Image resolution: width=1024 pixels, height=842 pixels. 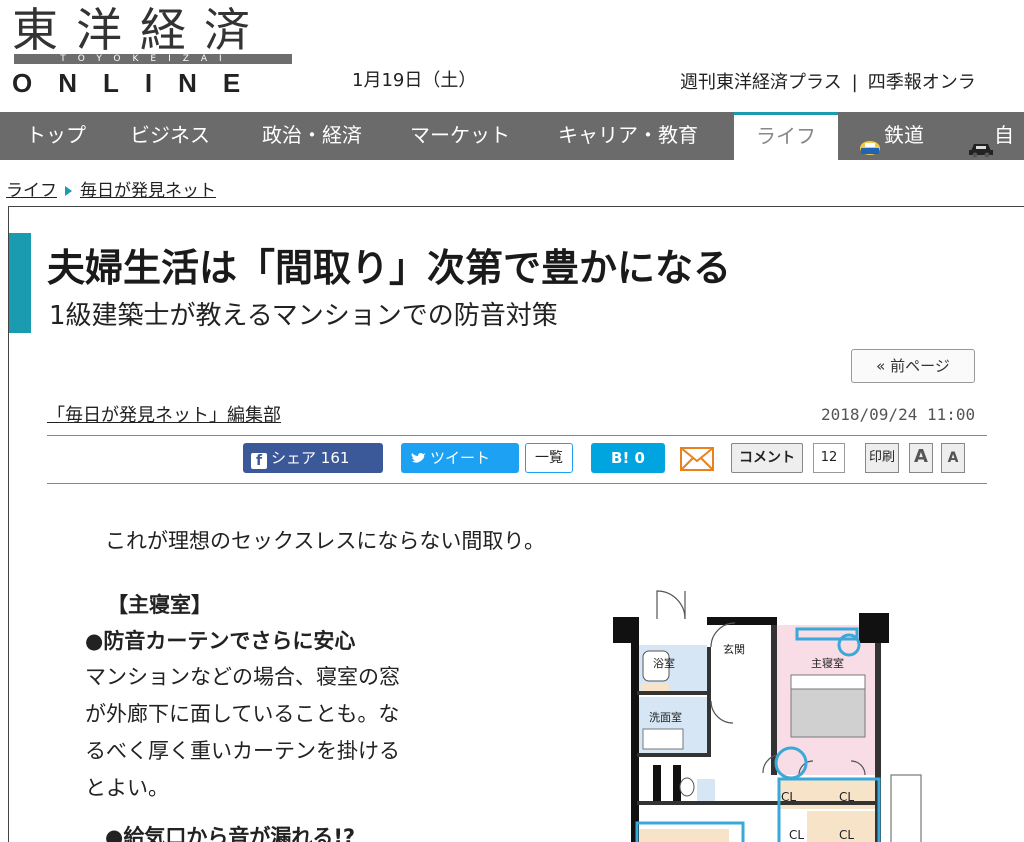 I want to click on comment-button: コメント, so click(x=767, y=458).